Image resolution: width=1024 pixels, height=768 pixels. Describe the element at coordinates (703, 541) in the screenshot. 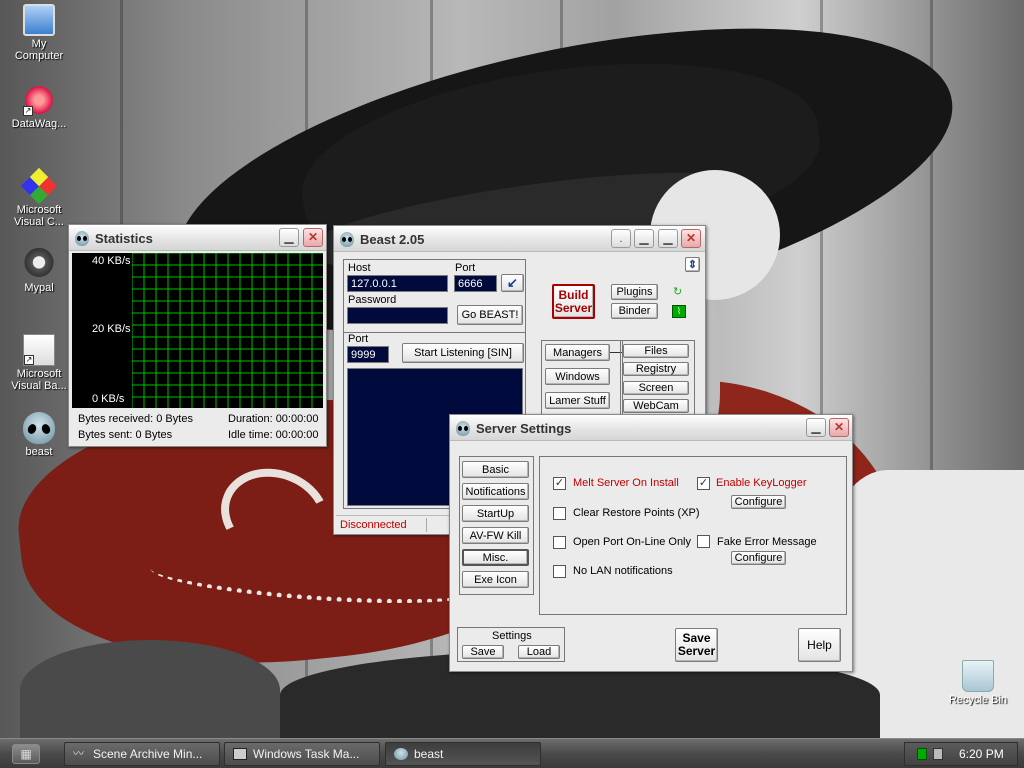

I see `fake-error-checkbox` at that location.